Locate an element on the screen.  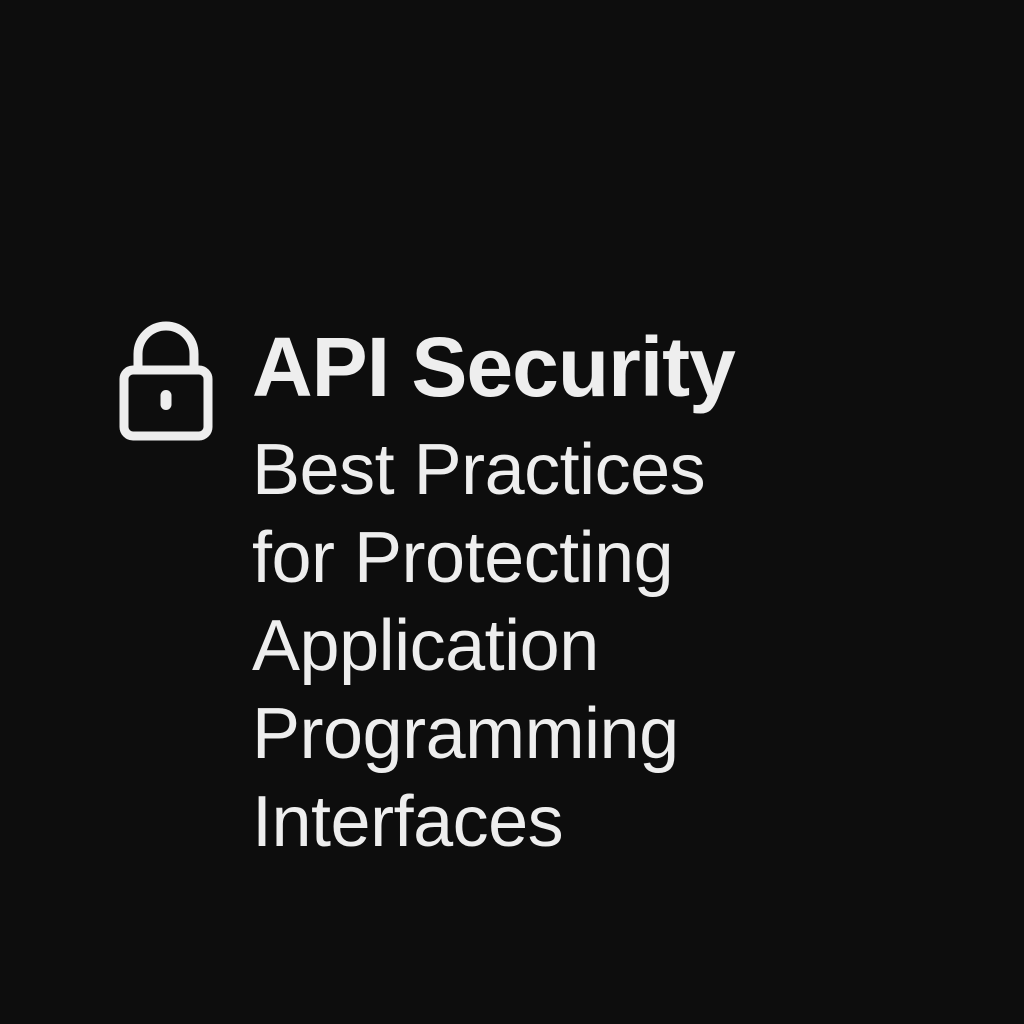
subtitle-line: Application is located at coordinates (425, 646).